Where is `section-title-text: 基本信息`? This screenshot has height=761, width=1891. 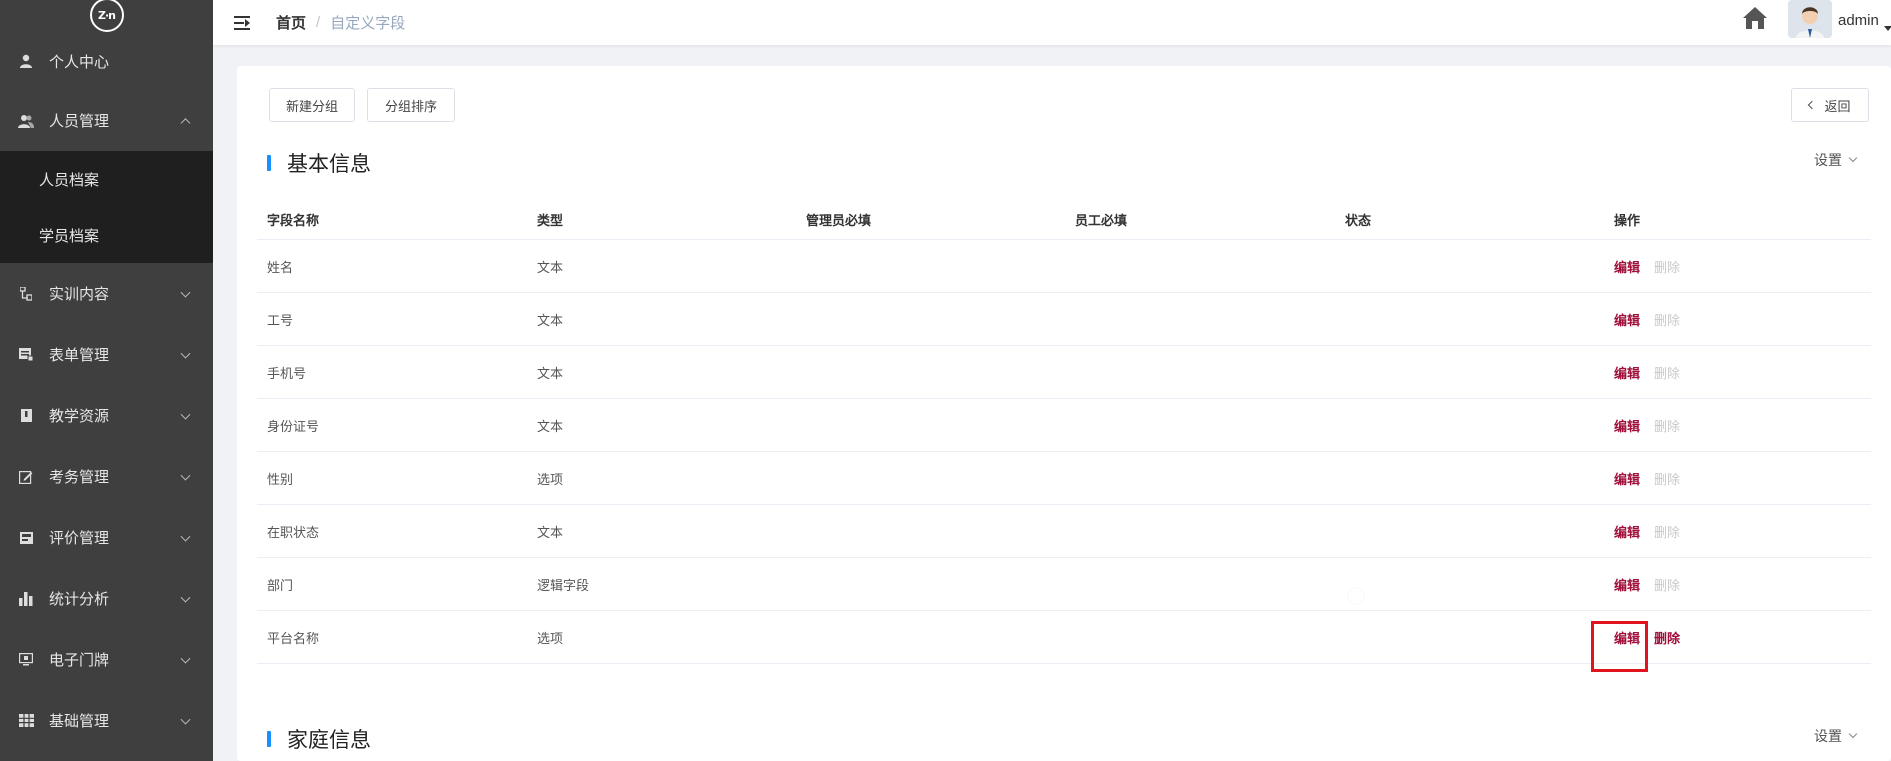 section-title-text: 基本信息 is located at coordinates (329, 164).